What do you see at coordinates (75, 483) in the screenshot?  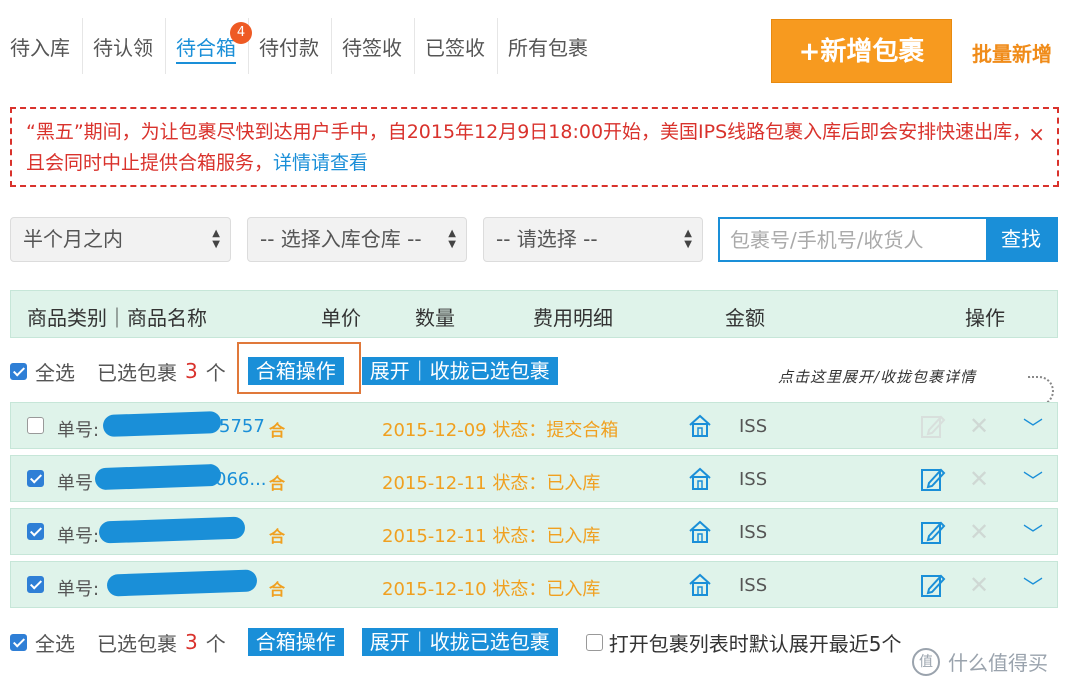 I see `order-number-label: 单号` at bounding box center [75, 483].